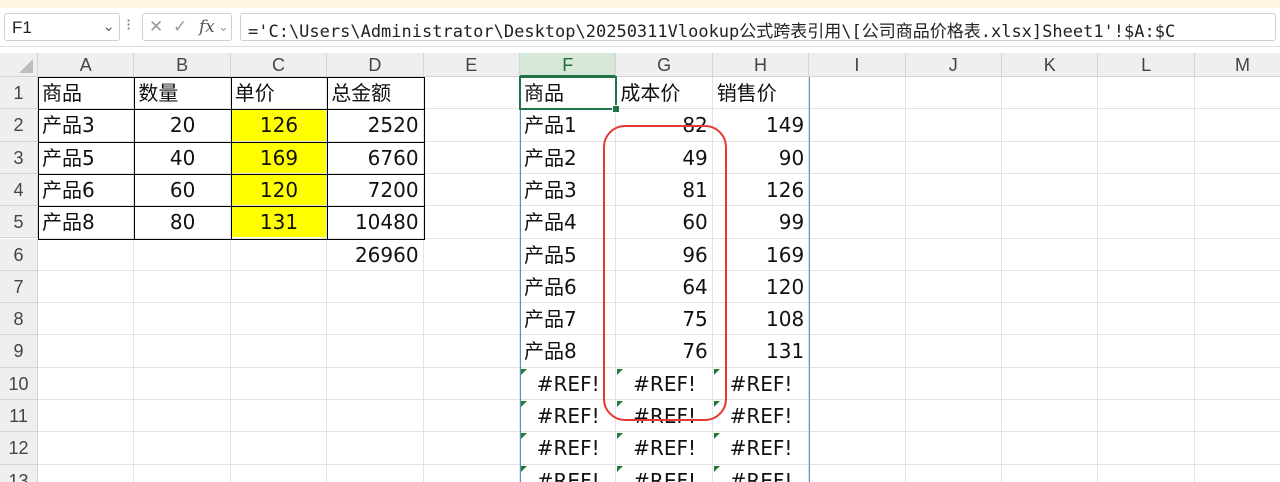 The image size is (1280, 482). Describe the element at coordinates (664, 351) in the screenshot. I see `cell-g9: 76` at that location.